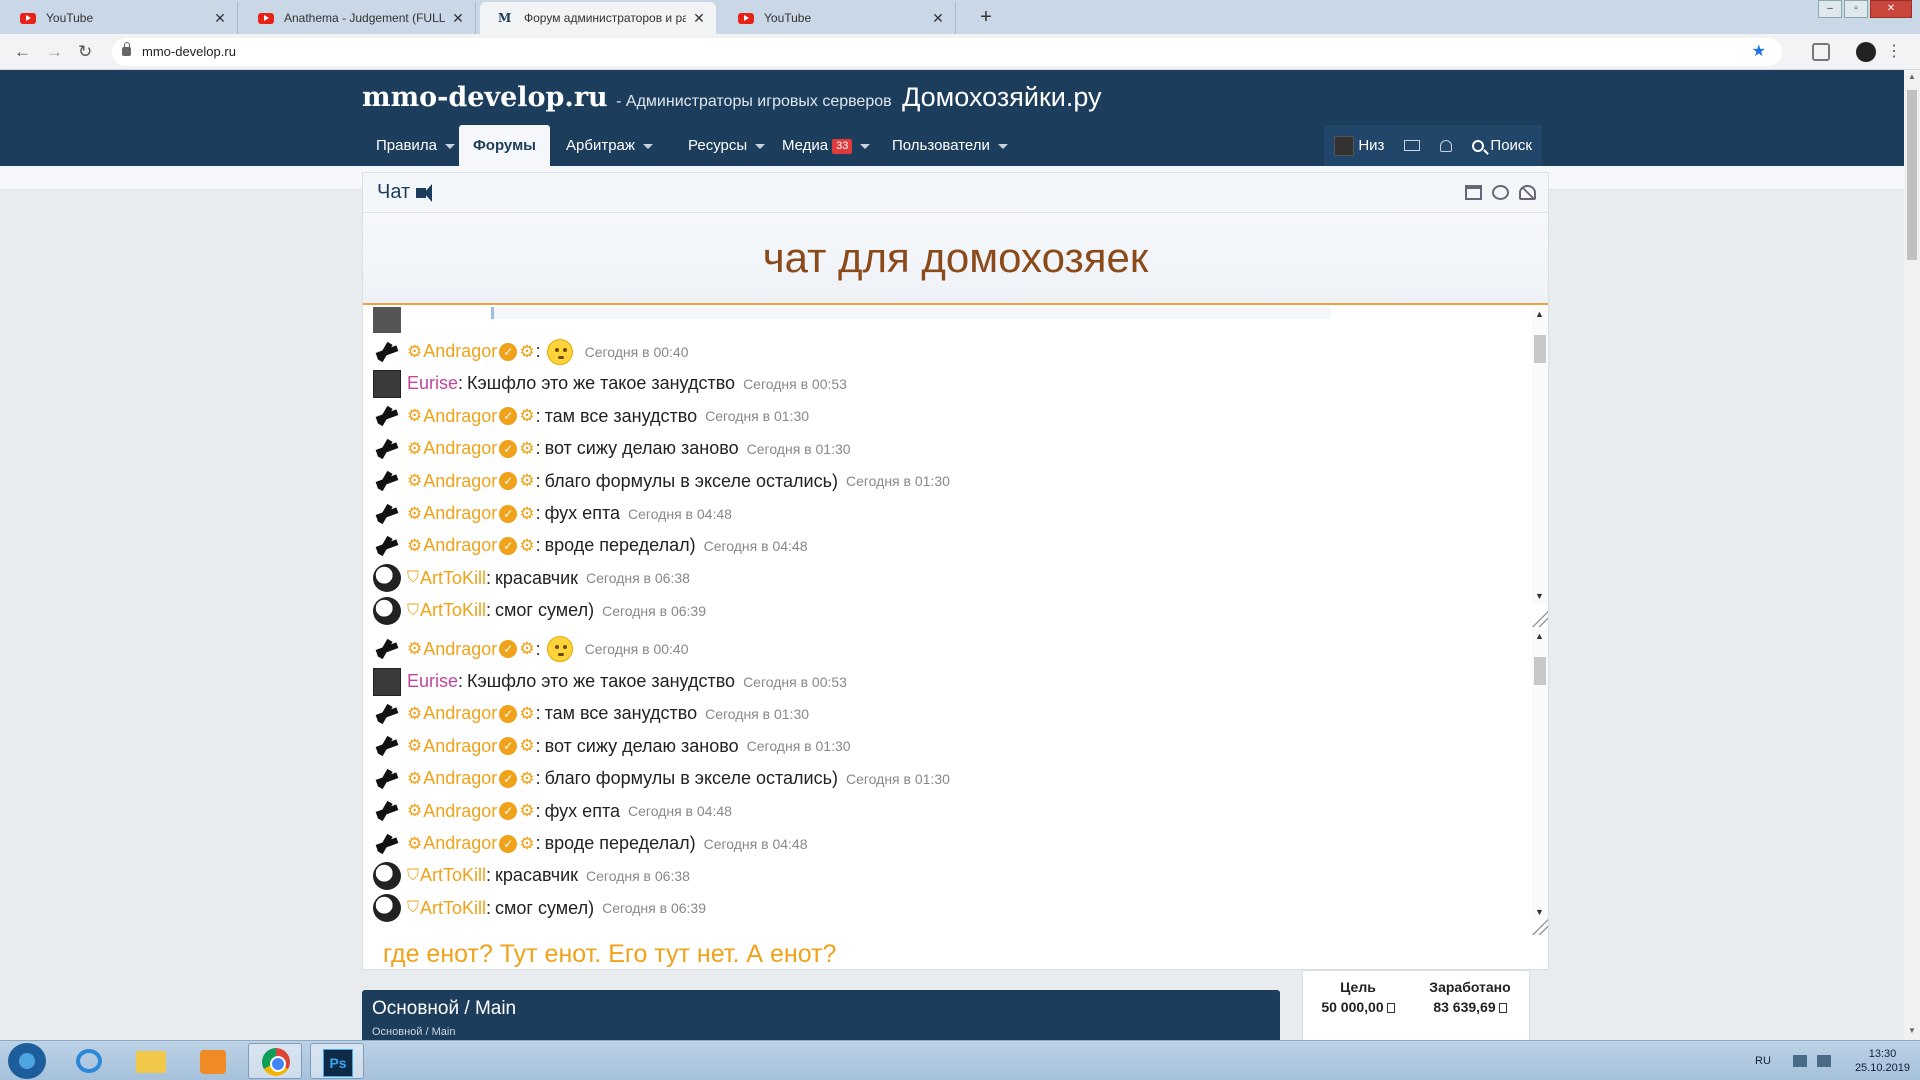  What do you see at coordinates (275, 1061) in the screenshot?
I see `taskbar-chrome` at bounding box center [275, 1061].